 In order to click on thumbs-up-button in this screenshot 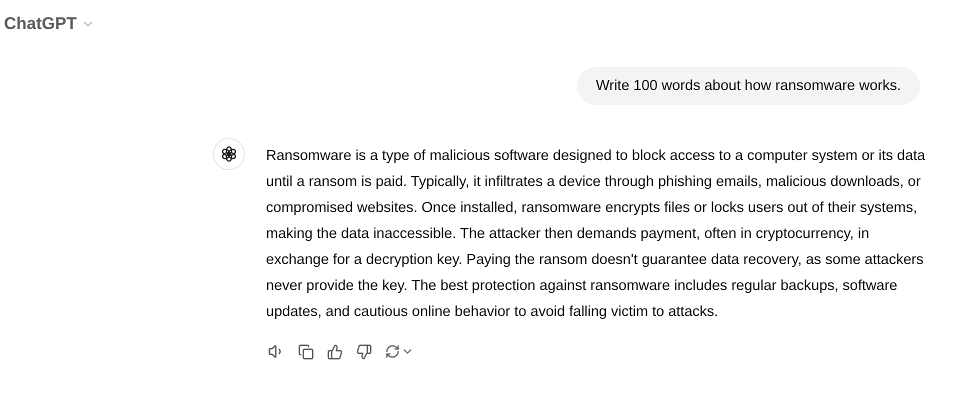, I will do `click(335, 352)`.